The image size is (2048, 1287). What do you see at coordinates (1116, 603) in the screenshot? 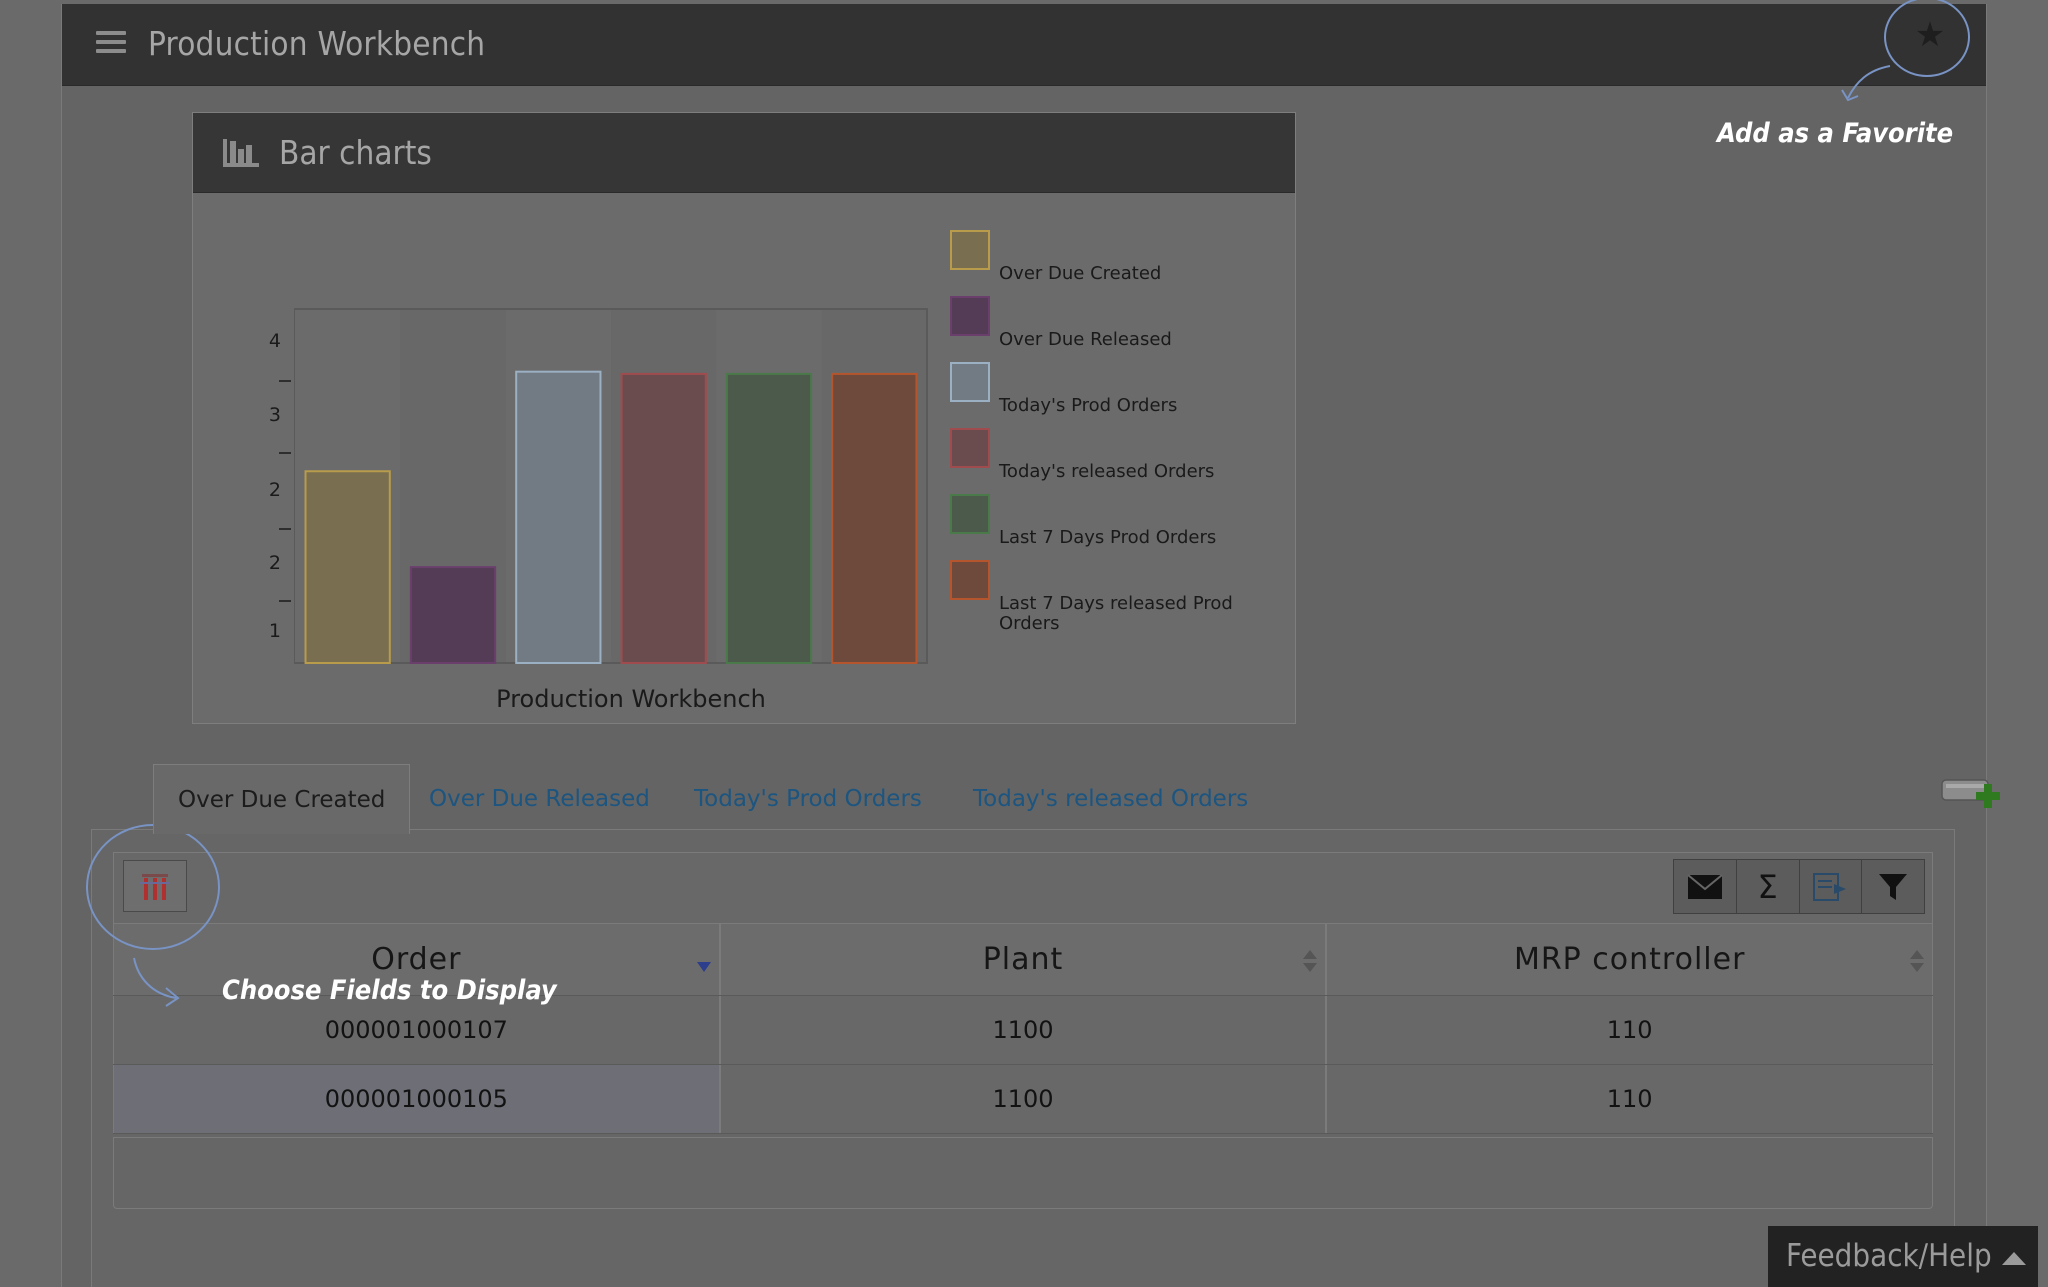
I see `legend-label: Last 7 Days released Prod` at bounding box center [1116, 603].